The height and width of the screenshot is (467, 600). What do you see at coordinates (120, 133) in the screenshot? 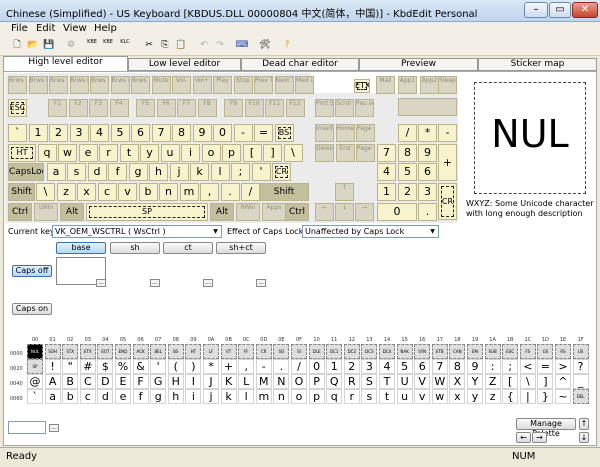
I see `key-num-5: 5` at bounding box center [120, 133].